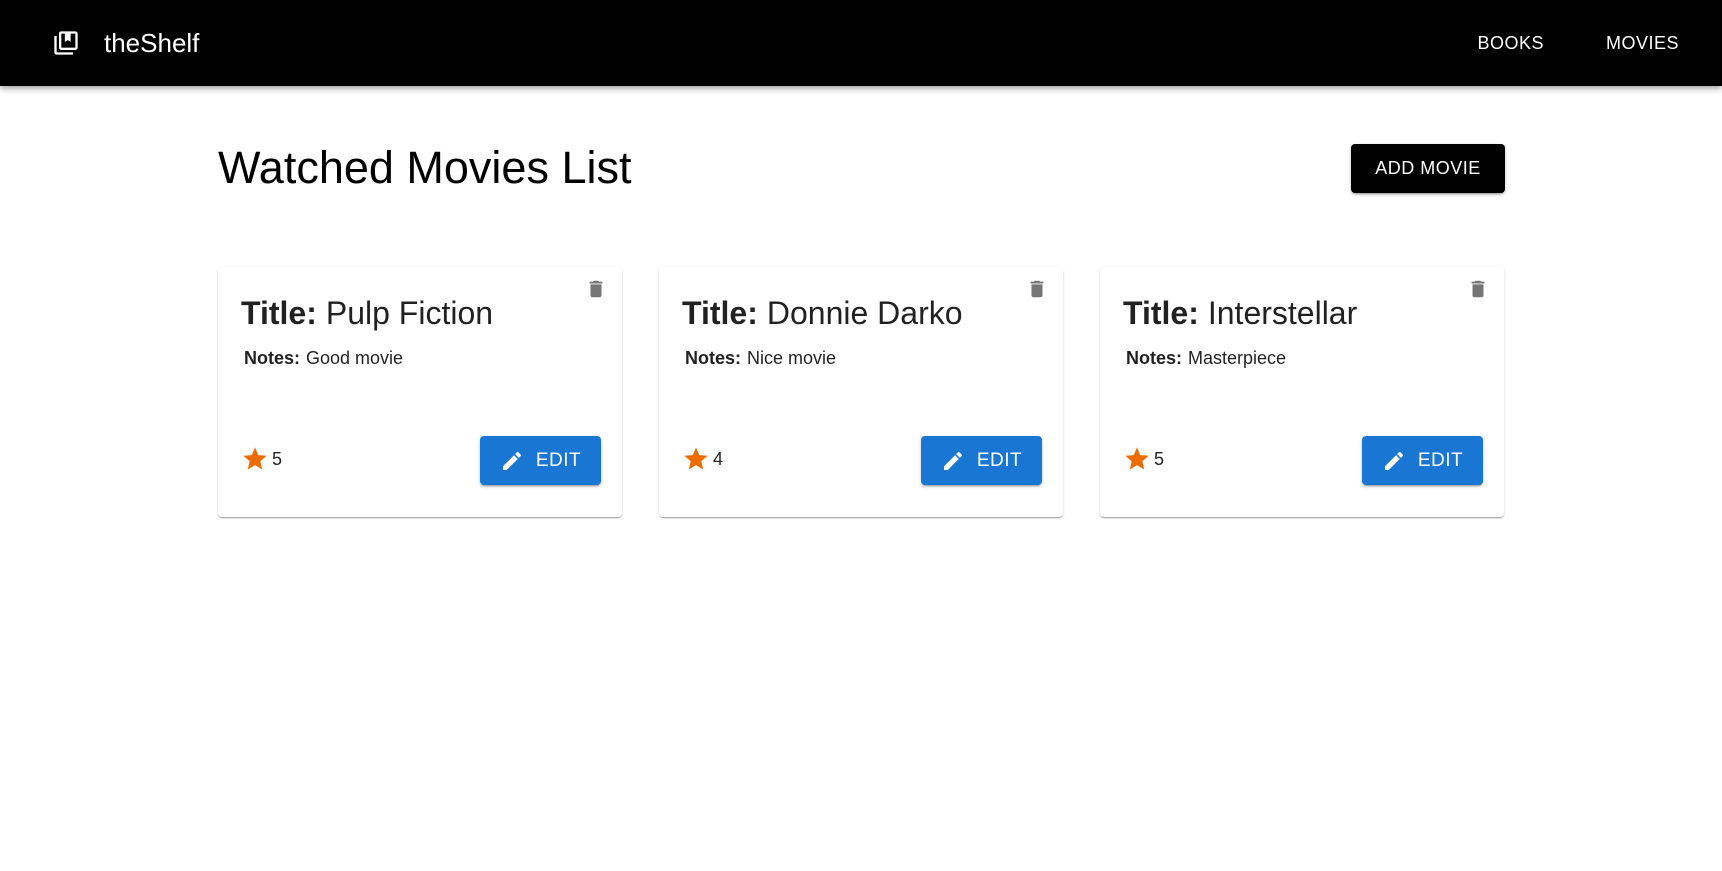 The image size is (1722, 871). I want to click on title-value: Pulp Fiction, so click(409, 313).